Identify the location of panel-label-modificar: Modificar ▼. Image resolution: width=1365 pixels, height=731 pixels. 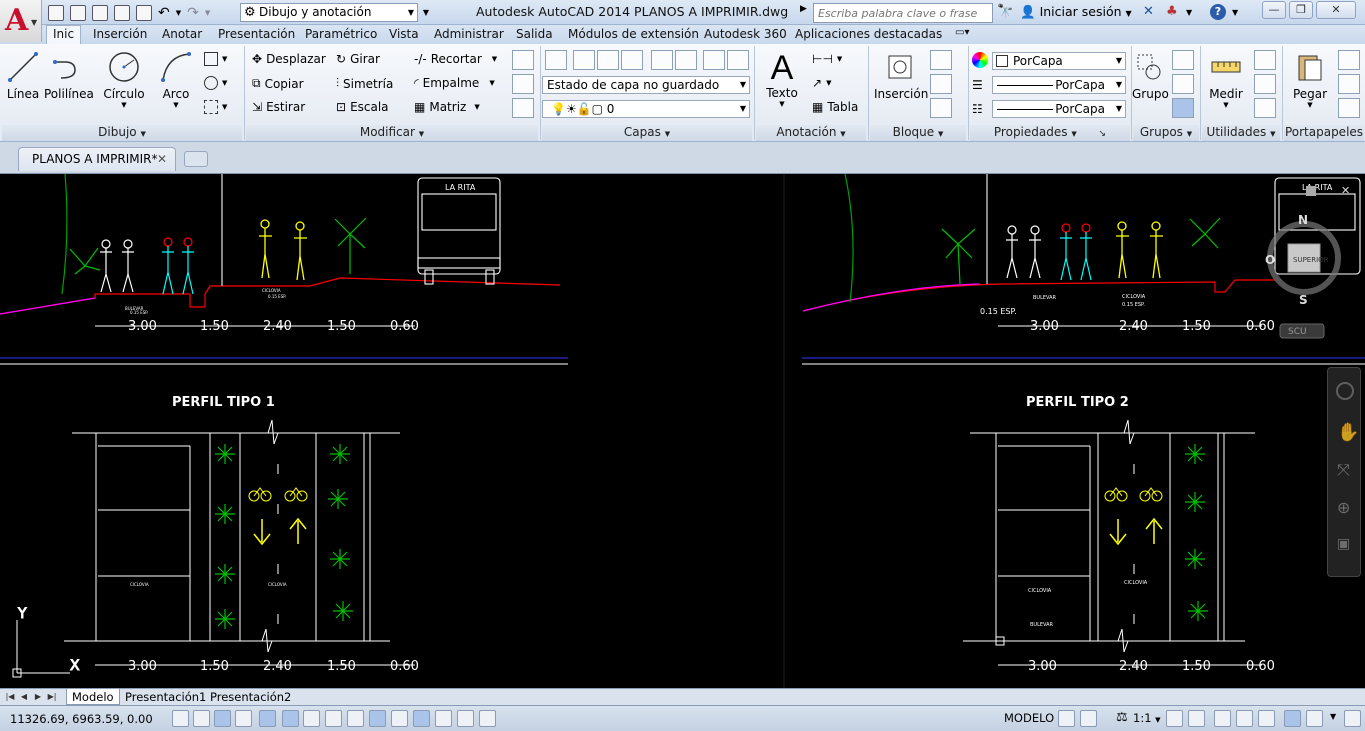
(392, 133).